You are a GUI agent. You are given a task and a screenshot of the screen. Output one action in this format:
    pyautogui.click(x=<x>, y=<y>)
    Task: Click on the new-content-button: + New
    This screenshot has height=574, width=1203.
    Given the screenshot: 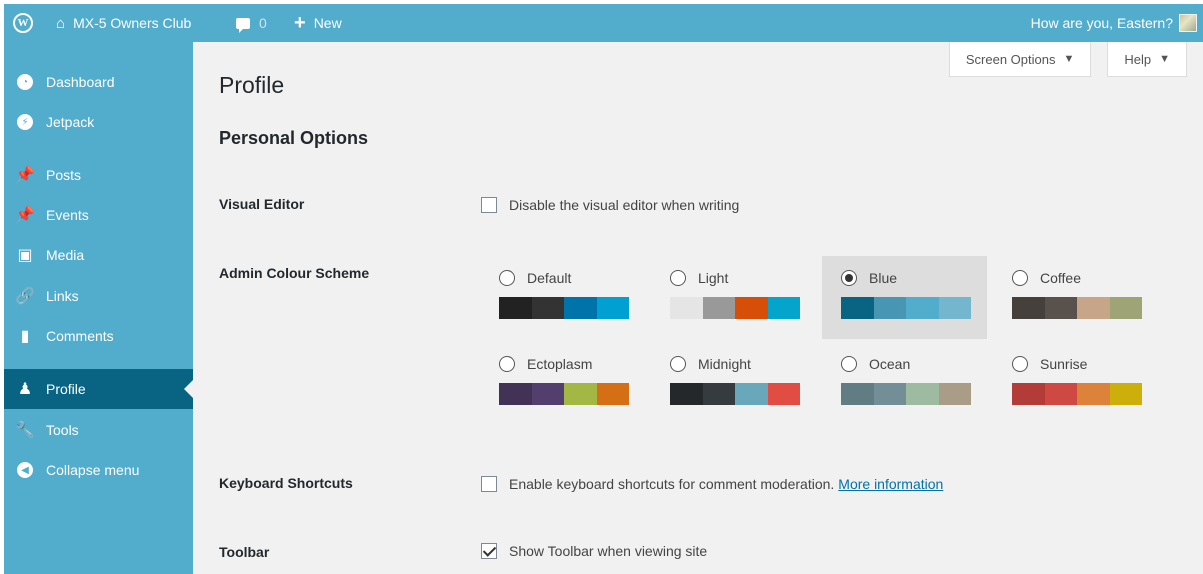 What is the action you would take?
    pyautogui.click(x=318, y=23)
    